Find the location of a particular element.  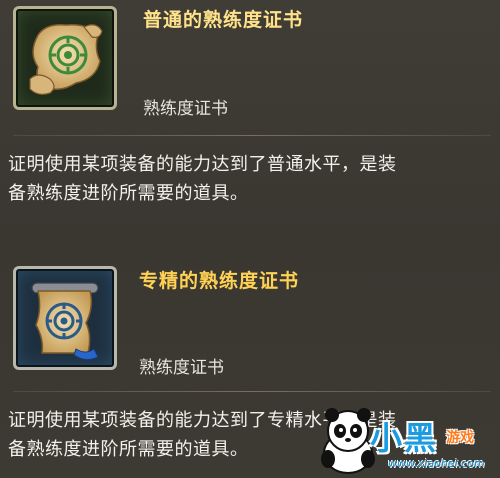

description-line: 备熟练度进阶所需要的道具。 is located at coordinates (128, 193).